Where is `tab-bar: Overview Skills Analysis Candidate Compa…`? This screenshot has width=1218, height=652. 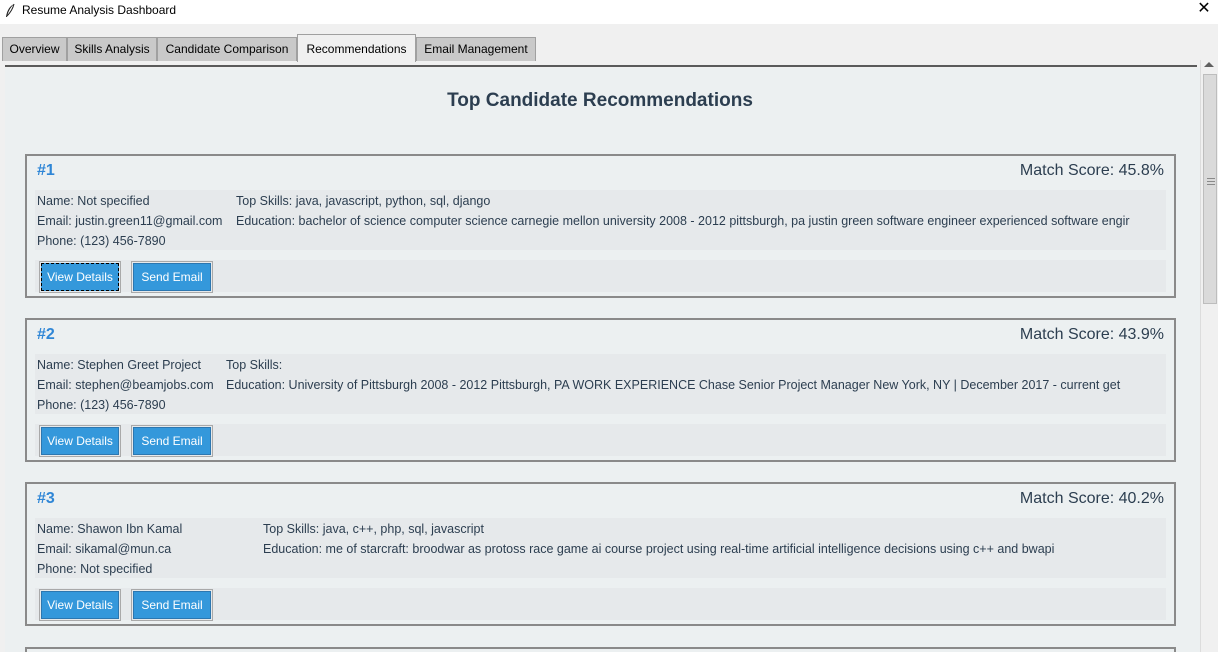
tab-bar: Overview Skills Analysis Candidate Compa… is located at coordinates (609, 45).